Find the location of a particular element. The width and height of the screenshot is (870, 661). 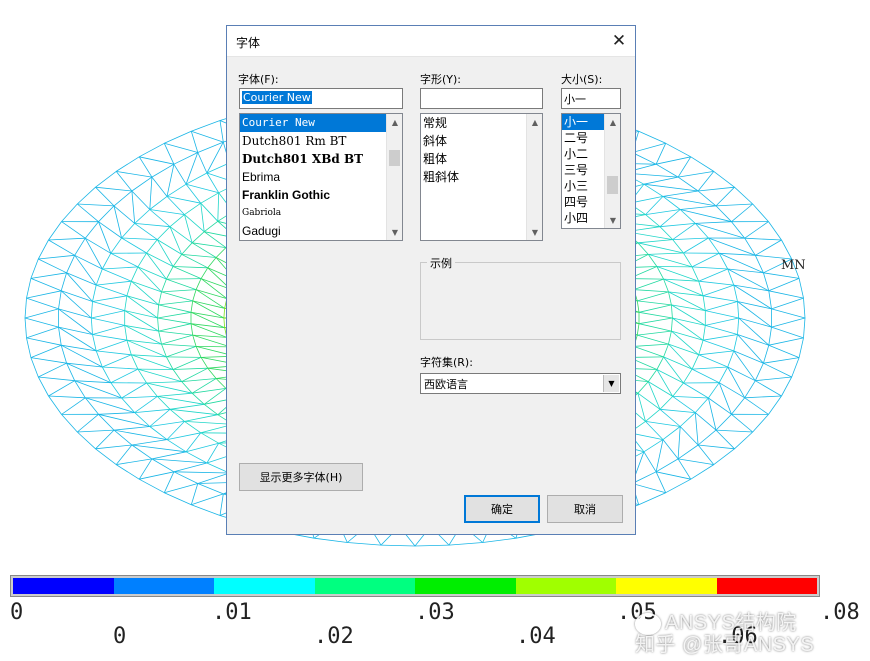

size-list-scrollbar: ▲ ▼ is located at coordinates (612, 171).